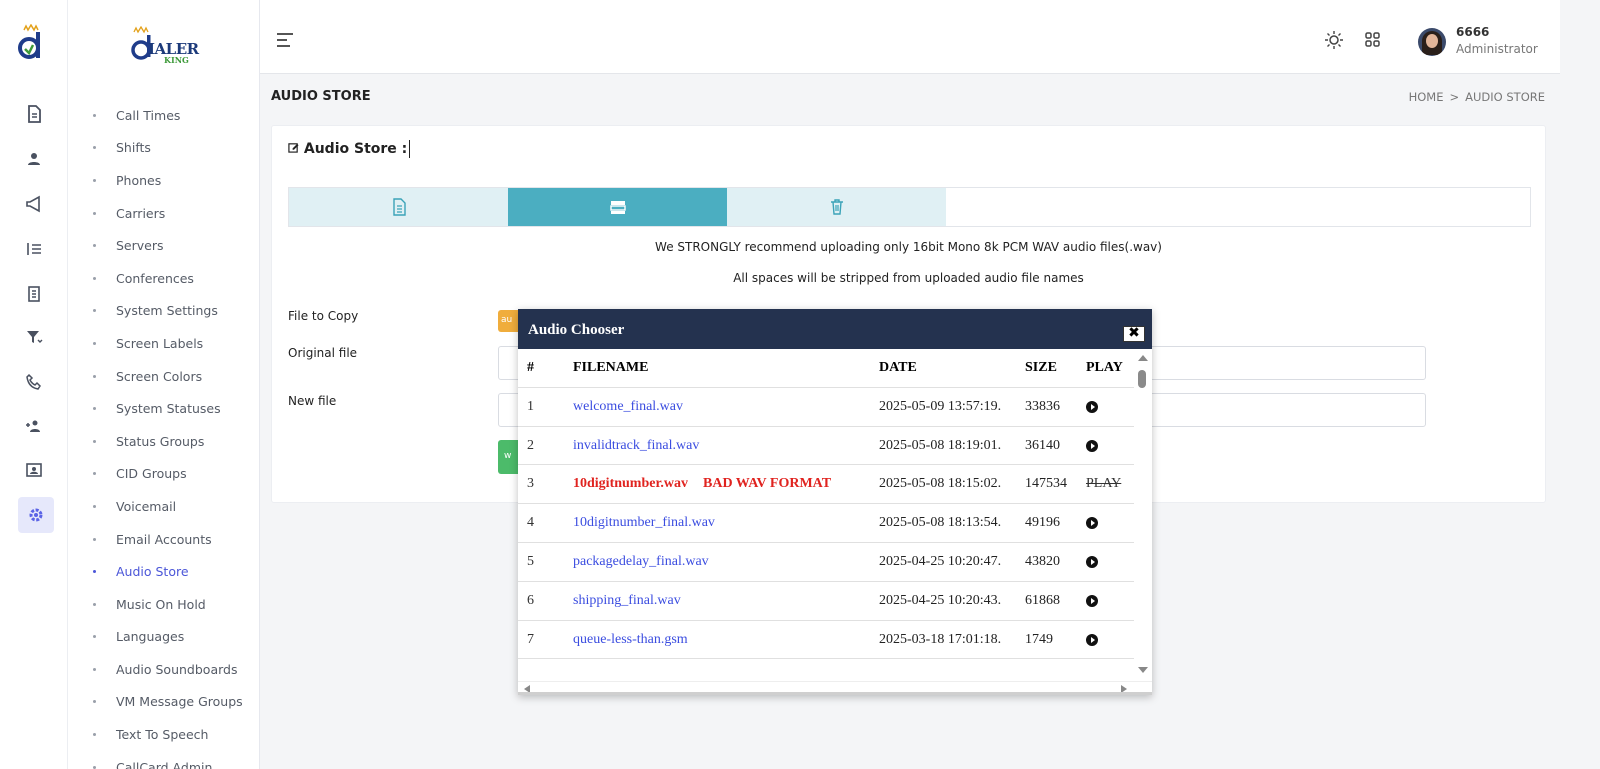 This screenshot has width=1600, height=769. Describe the element at coordinates (1373, 40) in the screenshot. I see `apps-grid-icon` at that location.